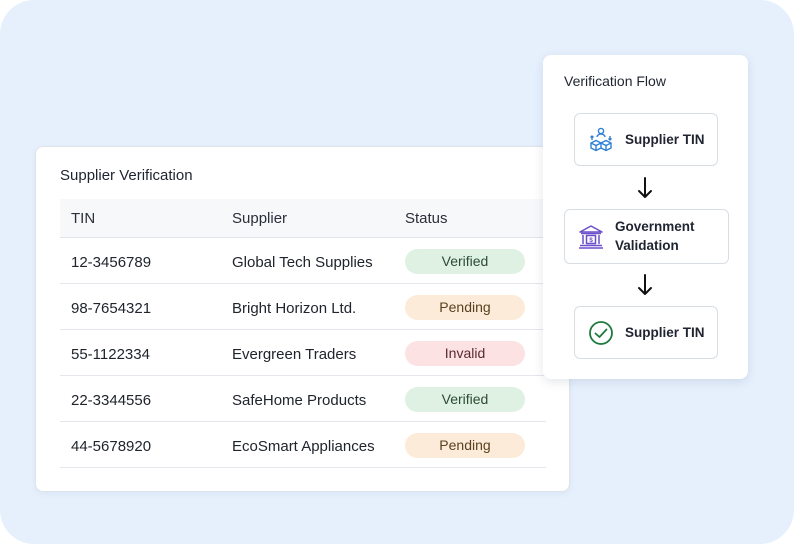  What do you see at coordinates (83, 218) in the screenshot?
I see `column-header-tin: TIN` at bounding box center [83, 218].